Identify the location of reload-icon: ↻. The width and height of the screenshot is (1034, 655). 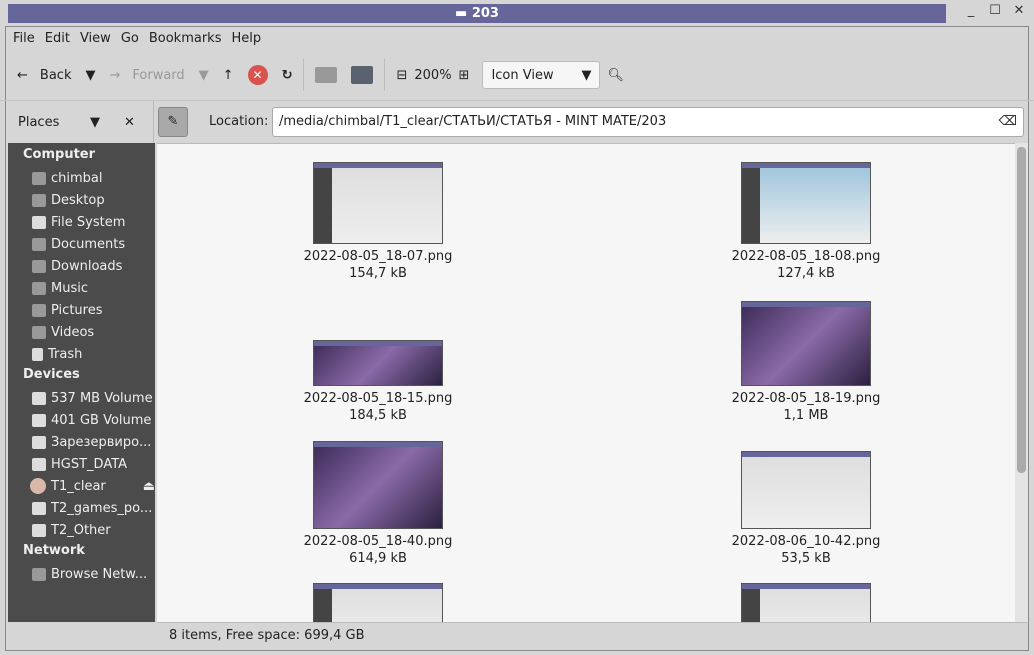
(287, 75).